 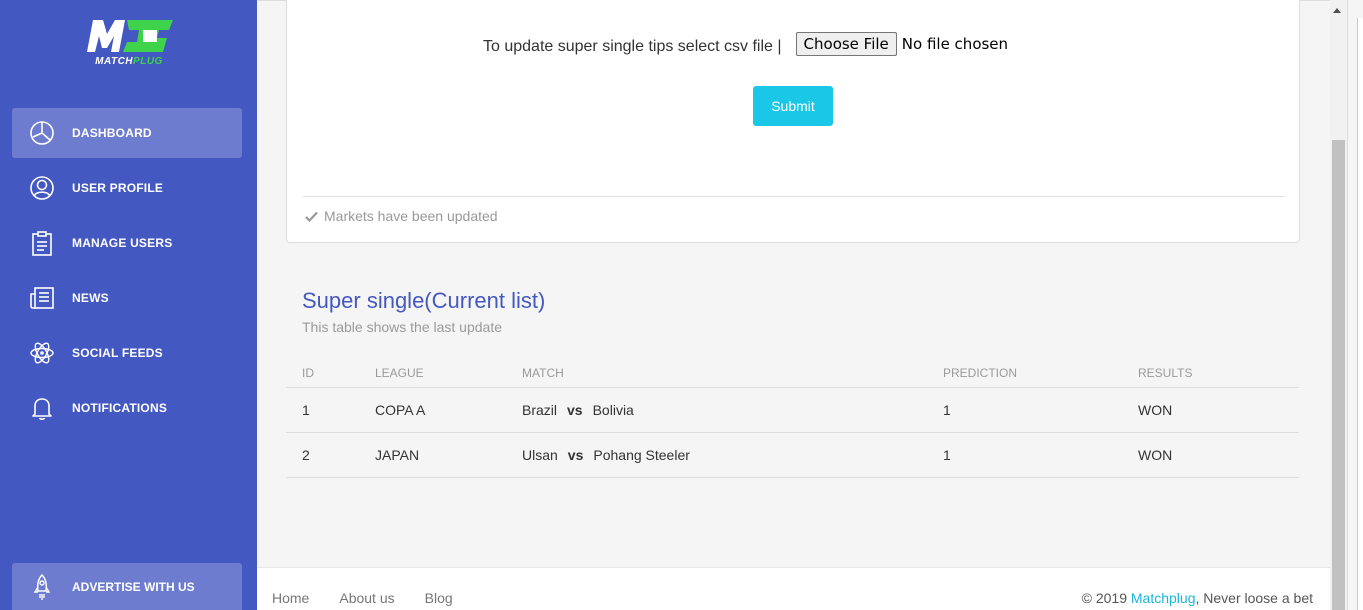 I want to click on footer-link-blog: Blog, so click(x=439, y=598).